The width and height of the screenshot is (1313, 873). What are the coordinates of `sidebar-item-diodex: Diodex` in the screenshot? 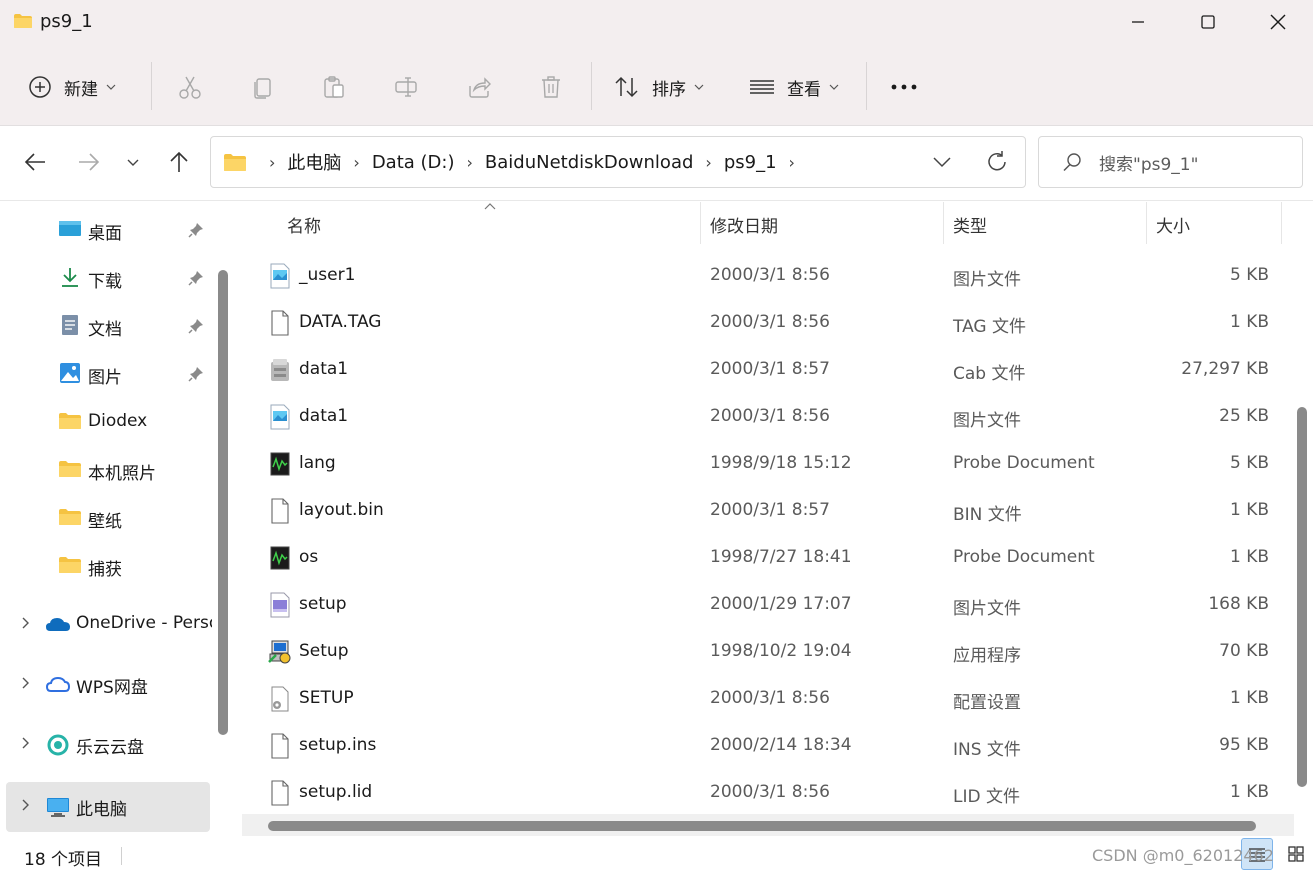 It's located at (107, 421).